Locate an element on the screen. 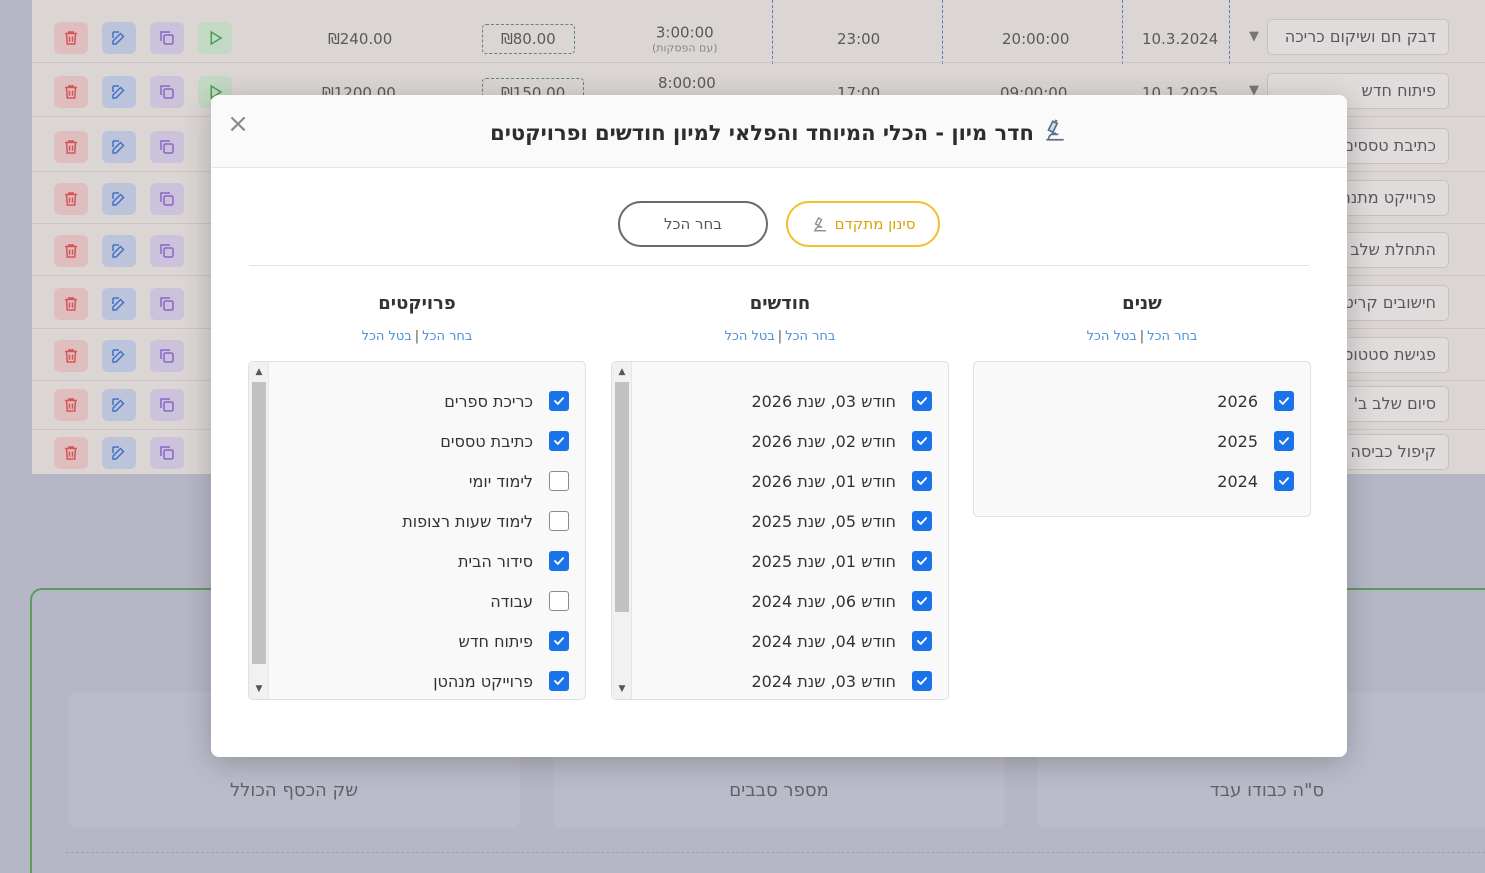 This screenshot has height=873, width=1485. months-title: חודשים is located at coordinates (780, 303).